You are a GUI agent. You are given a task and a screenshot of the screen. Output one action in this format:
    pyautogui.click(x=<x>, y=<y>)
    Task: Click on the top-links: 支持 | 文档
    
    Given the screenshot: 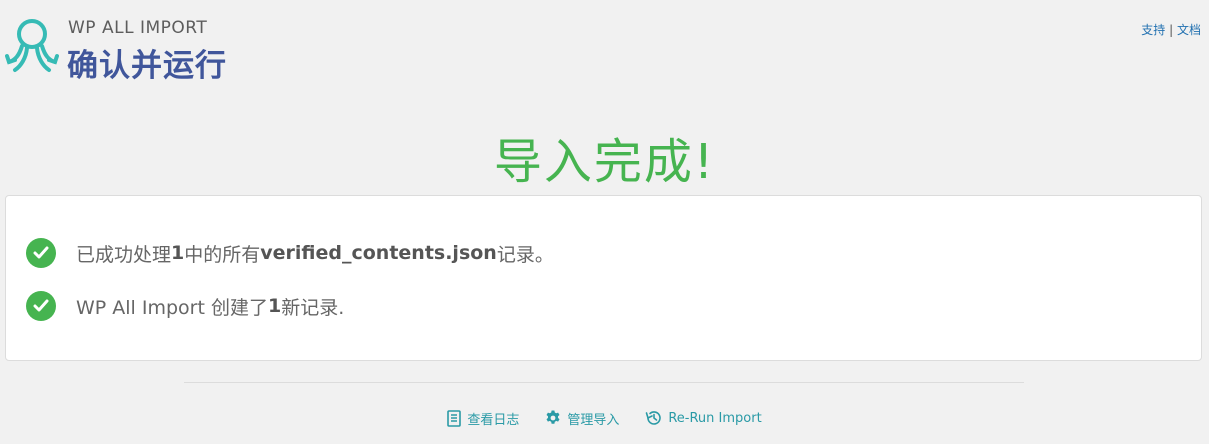 What is the action you would take?
    pyautogui.click(x=1171, y=29)
    